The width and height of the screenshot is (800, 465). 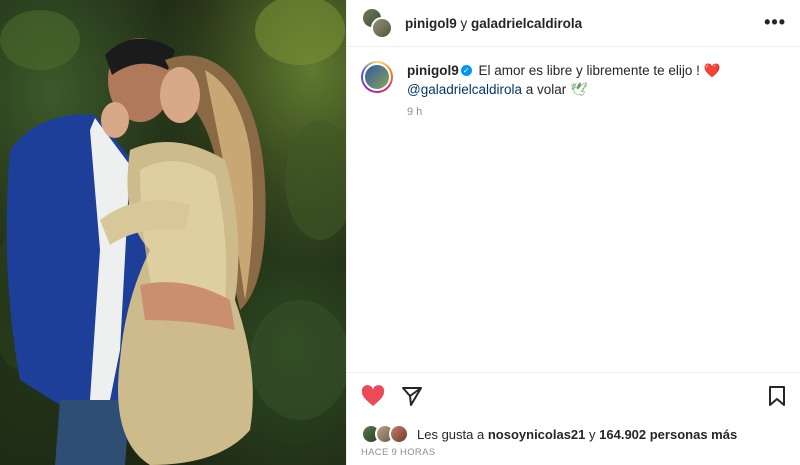 I want to click on post-header: pinigol9 y galadrielcaldirola •••, so click(x=573, y=23).